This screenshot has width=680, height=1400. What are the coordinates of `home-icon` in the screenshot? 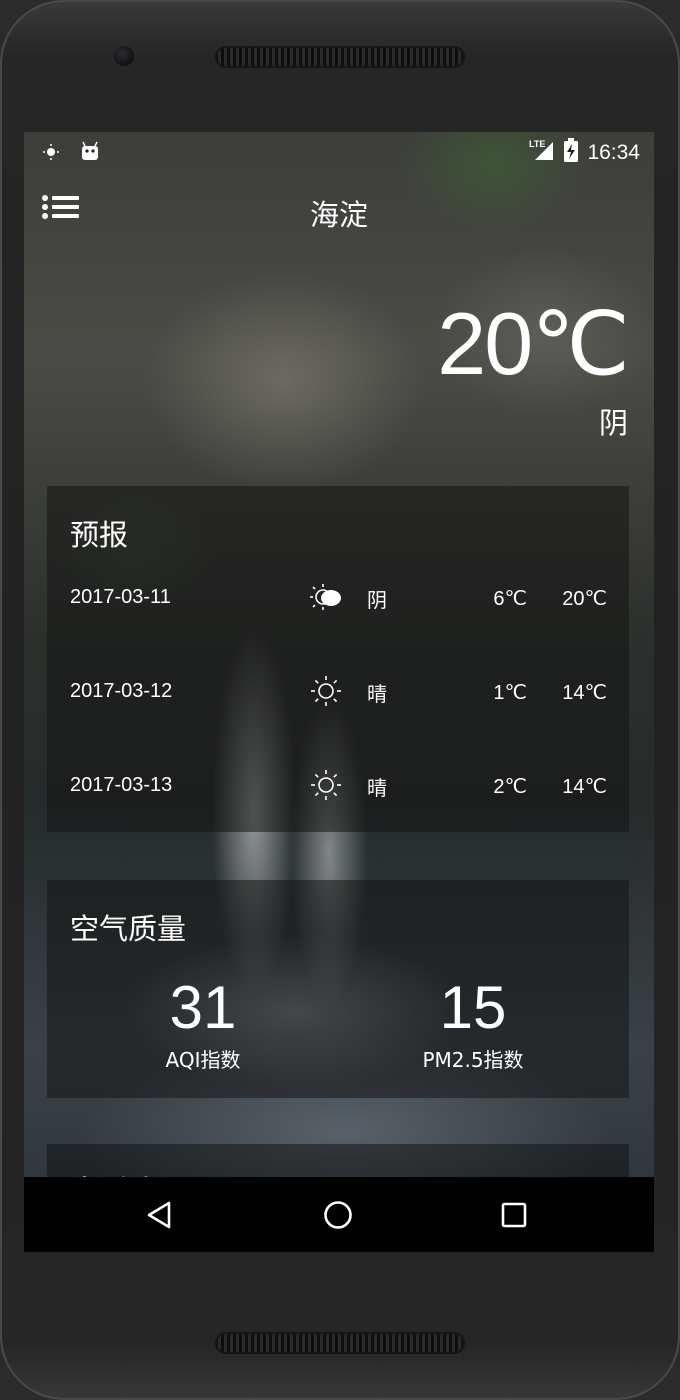 It's located at (338, 1215).